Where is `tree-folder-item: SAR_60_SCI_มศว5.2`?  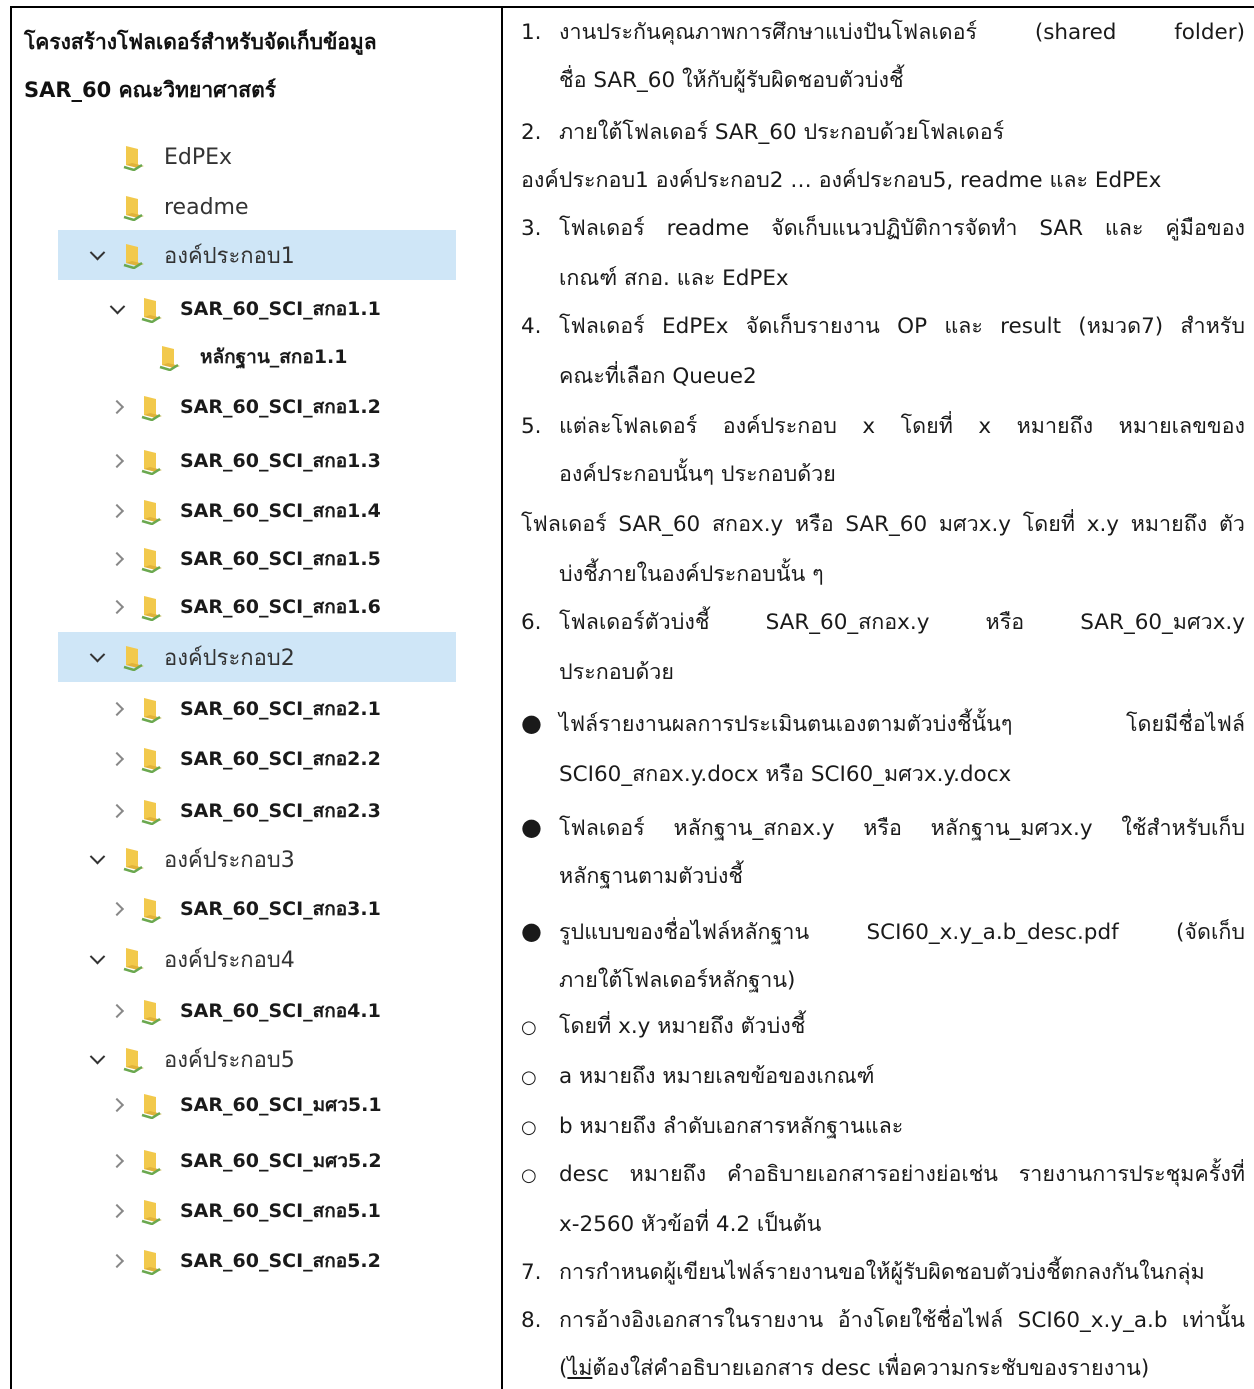
tree-folder-item: SAR_60_SCI_มศว5.2 is located at coordinates (257, 1161).